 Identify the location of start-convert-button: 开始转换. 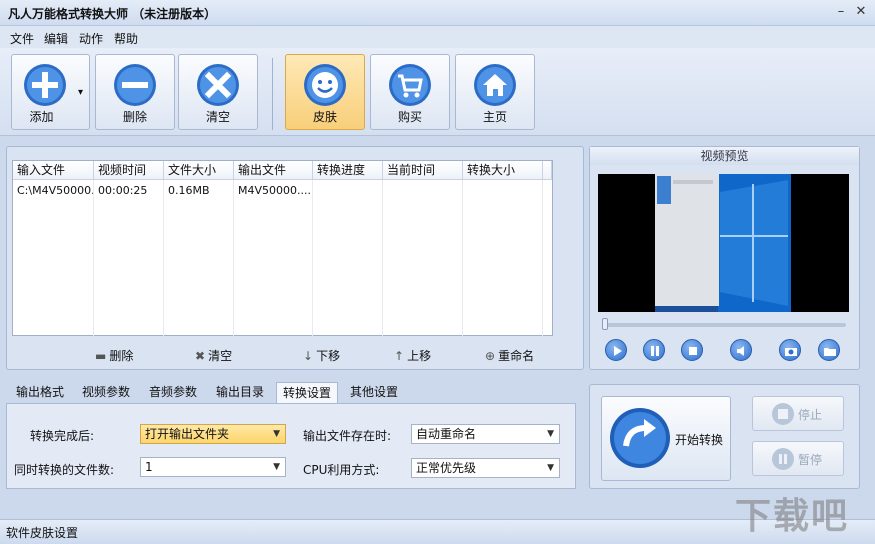
(666, 438).